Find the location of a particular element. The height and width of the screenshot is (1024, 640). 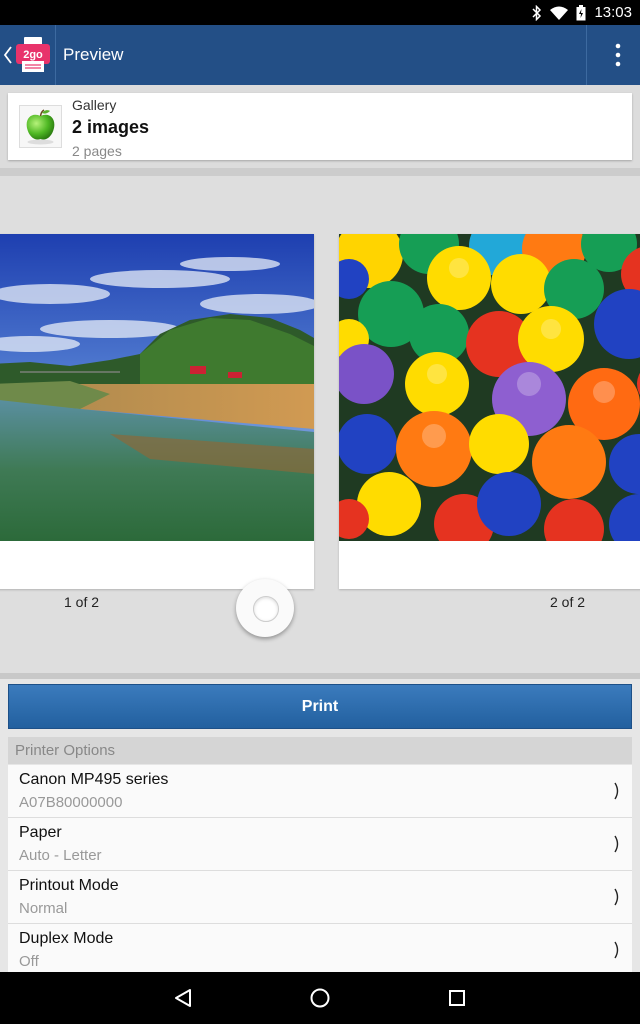

section-header: Printer Options is located at coordinates (320, 750).